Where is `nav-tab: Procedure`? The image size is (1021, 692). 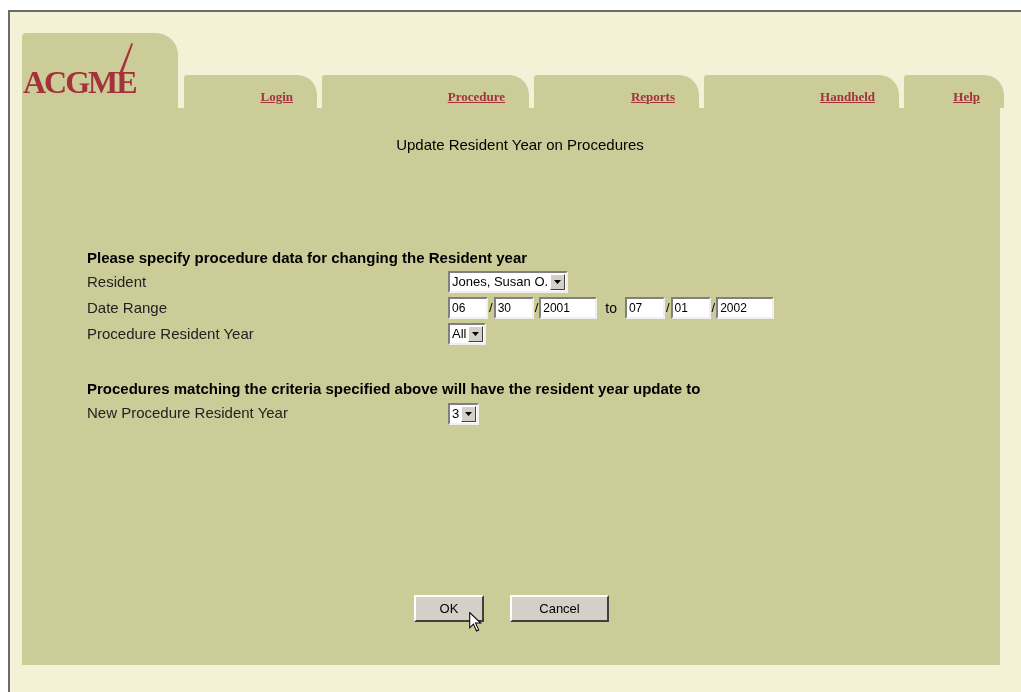 nav-tab: Procedure is located at coordinates (425, 91).